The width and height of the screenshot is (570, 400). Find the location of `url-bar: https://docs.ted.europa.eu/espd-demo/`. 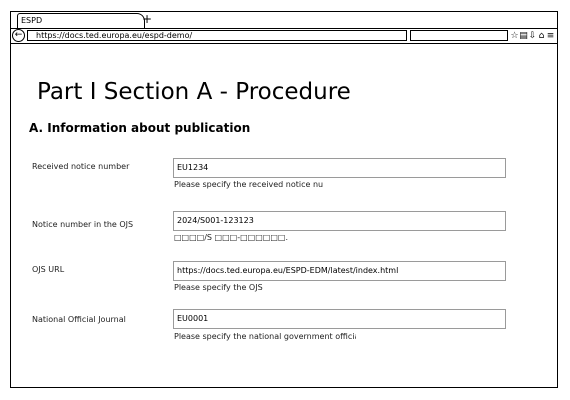

url-bar: https://docs.ted.europa.eu/espd-demo/ is located at coordinates (217, 35).